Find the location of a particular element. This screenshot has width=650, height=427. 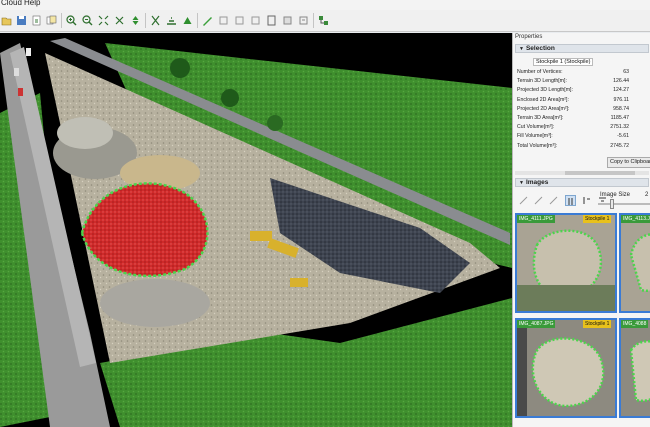

zoom-out-icon is located at coordinates (87, 20).